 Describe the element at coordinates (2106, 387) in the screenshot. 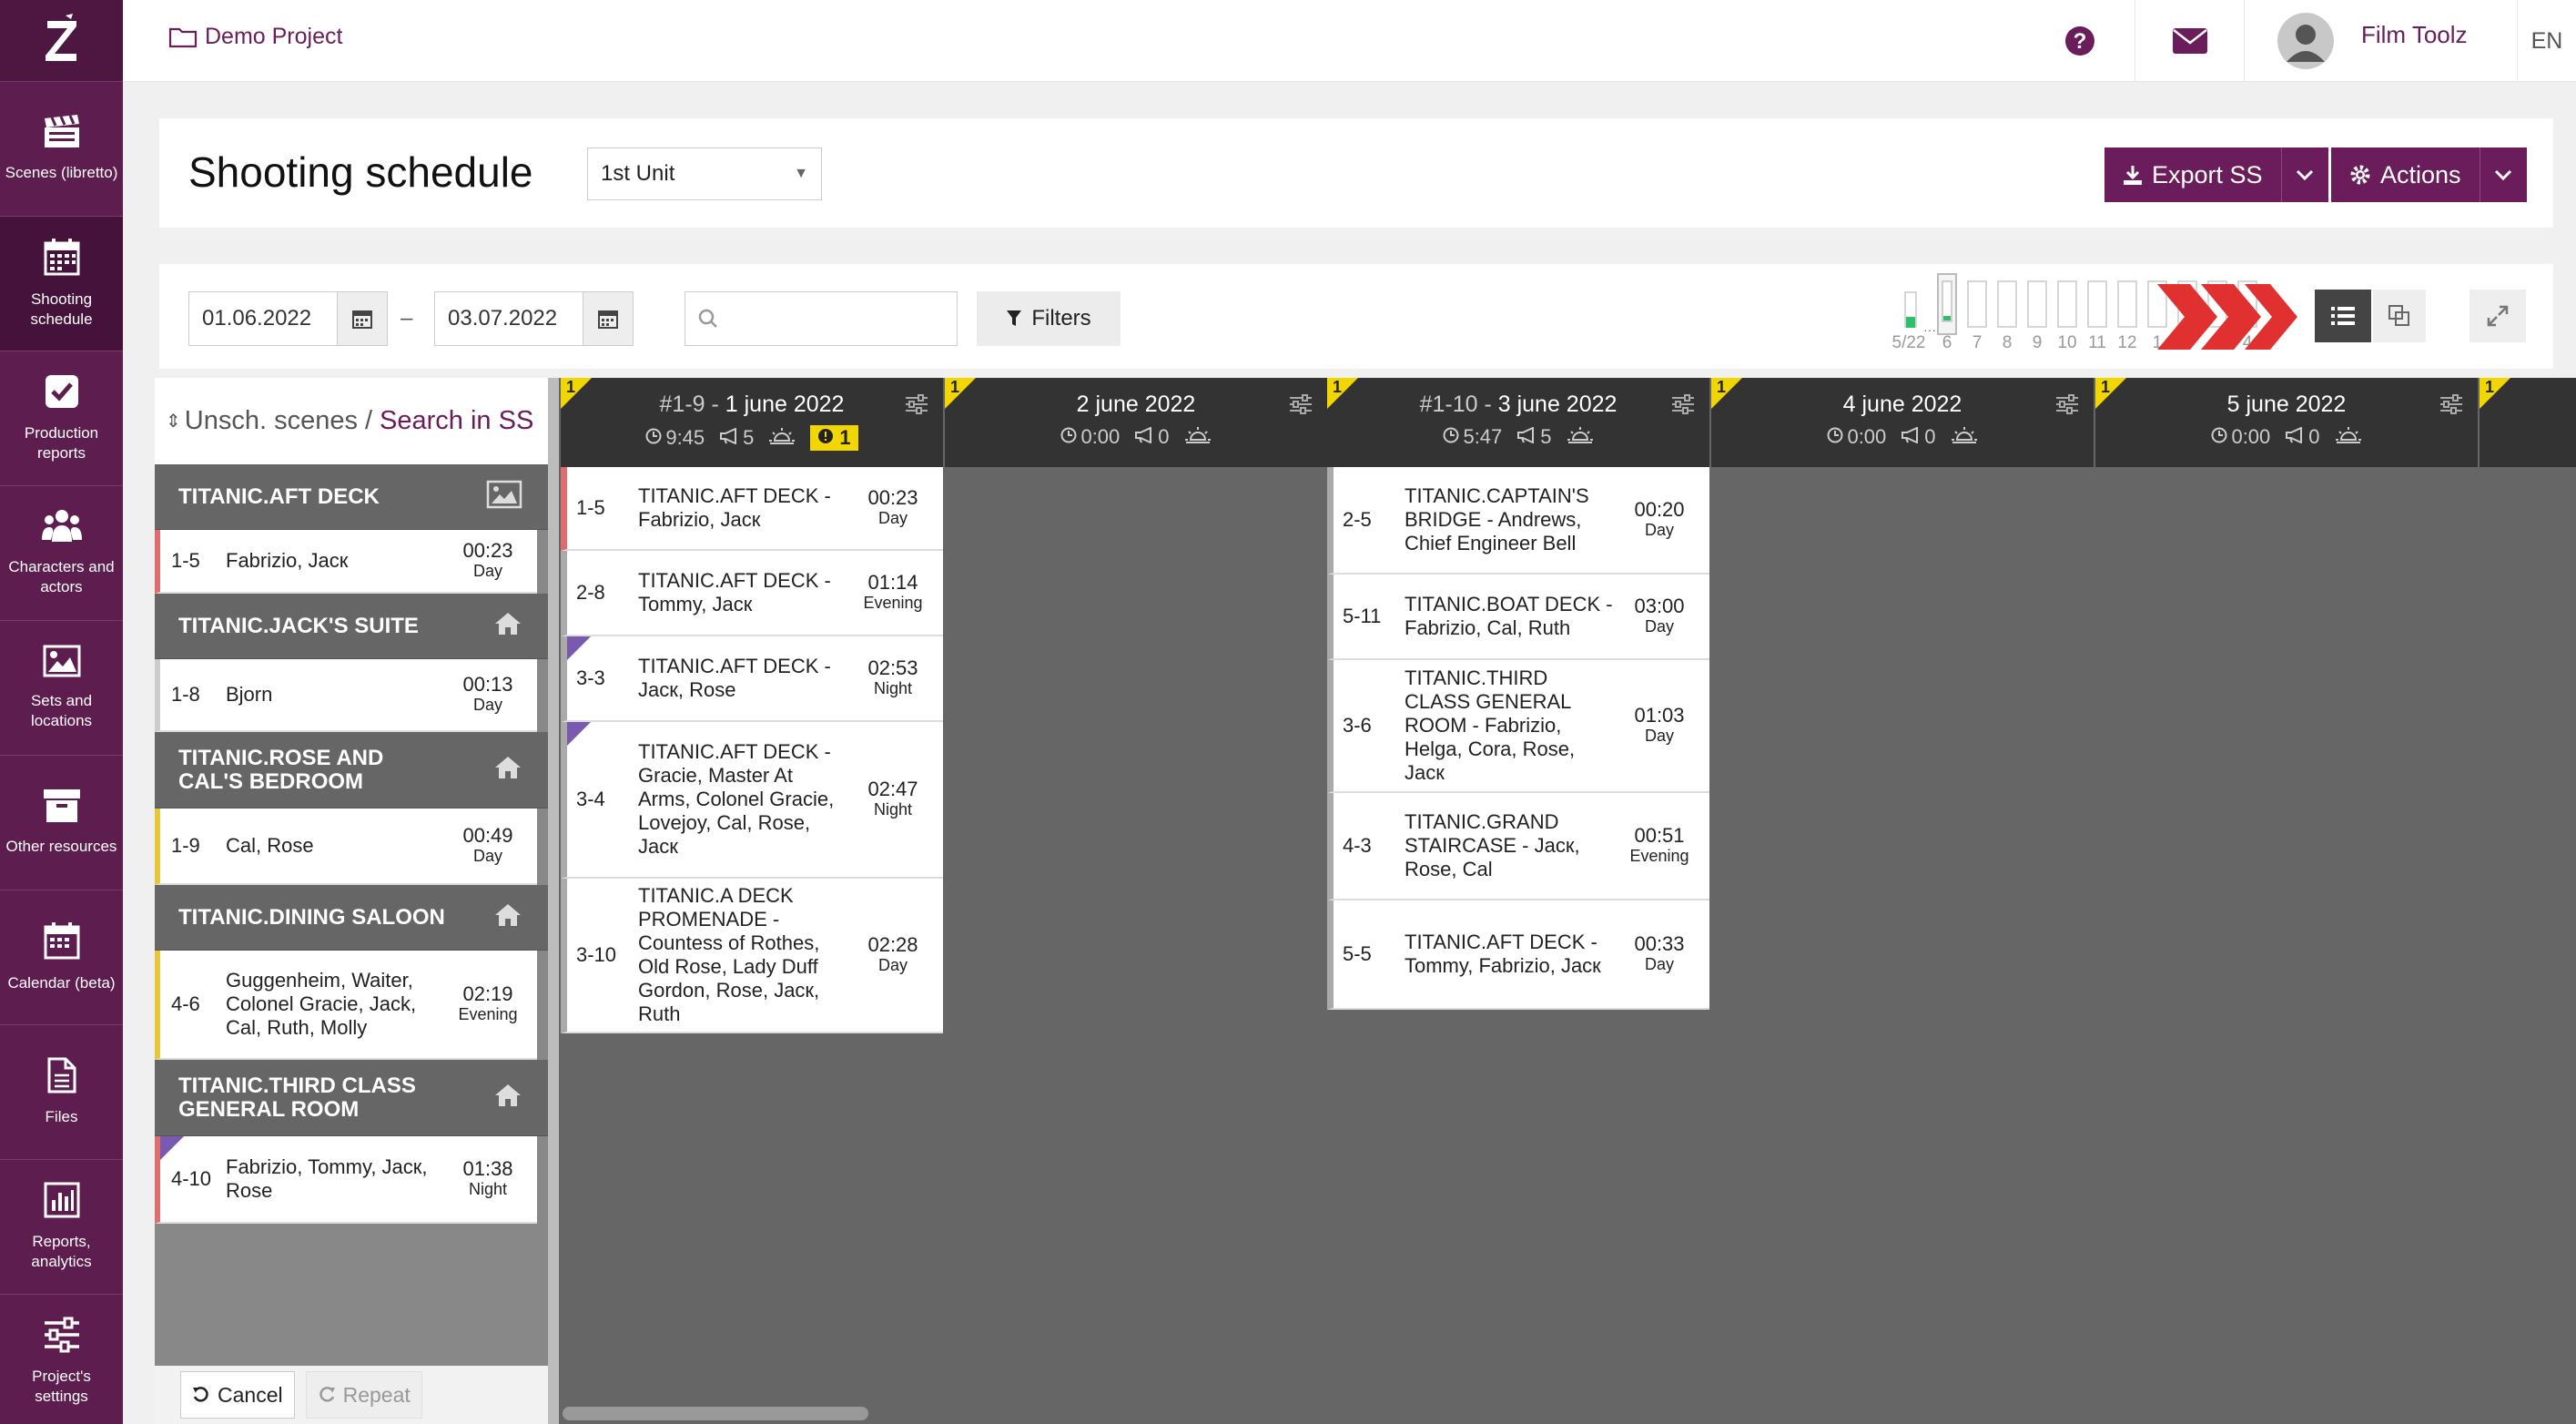

I see `day-flag-number: 1` at that location.